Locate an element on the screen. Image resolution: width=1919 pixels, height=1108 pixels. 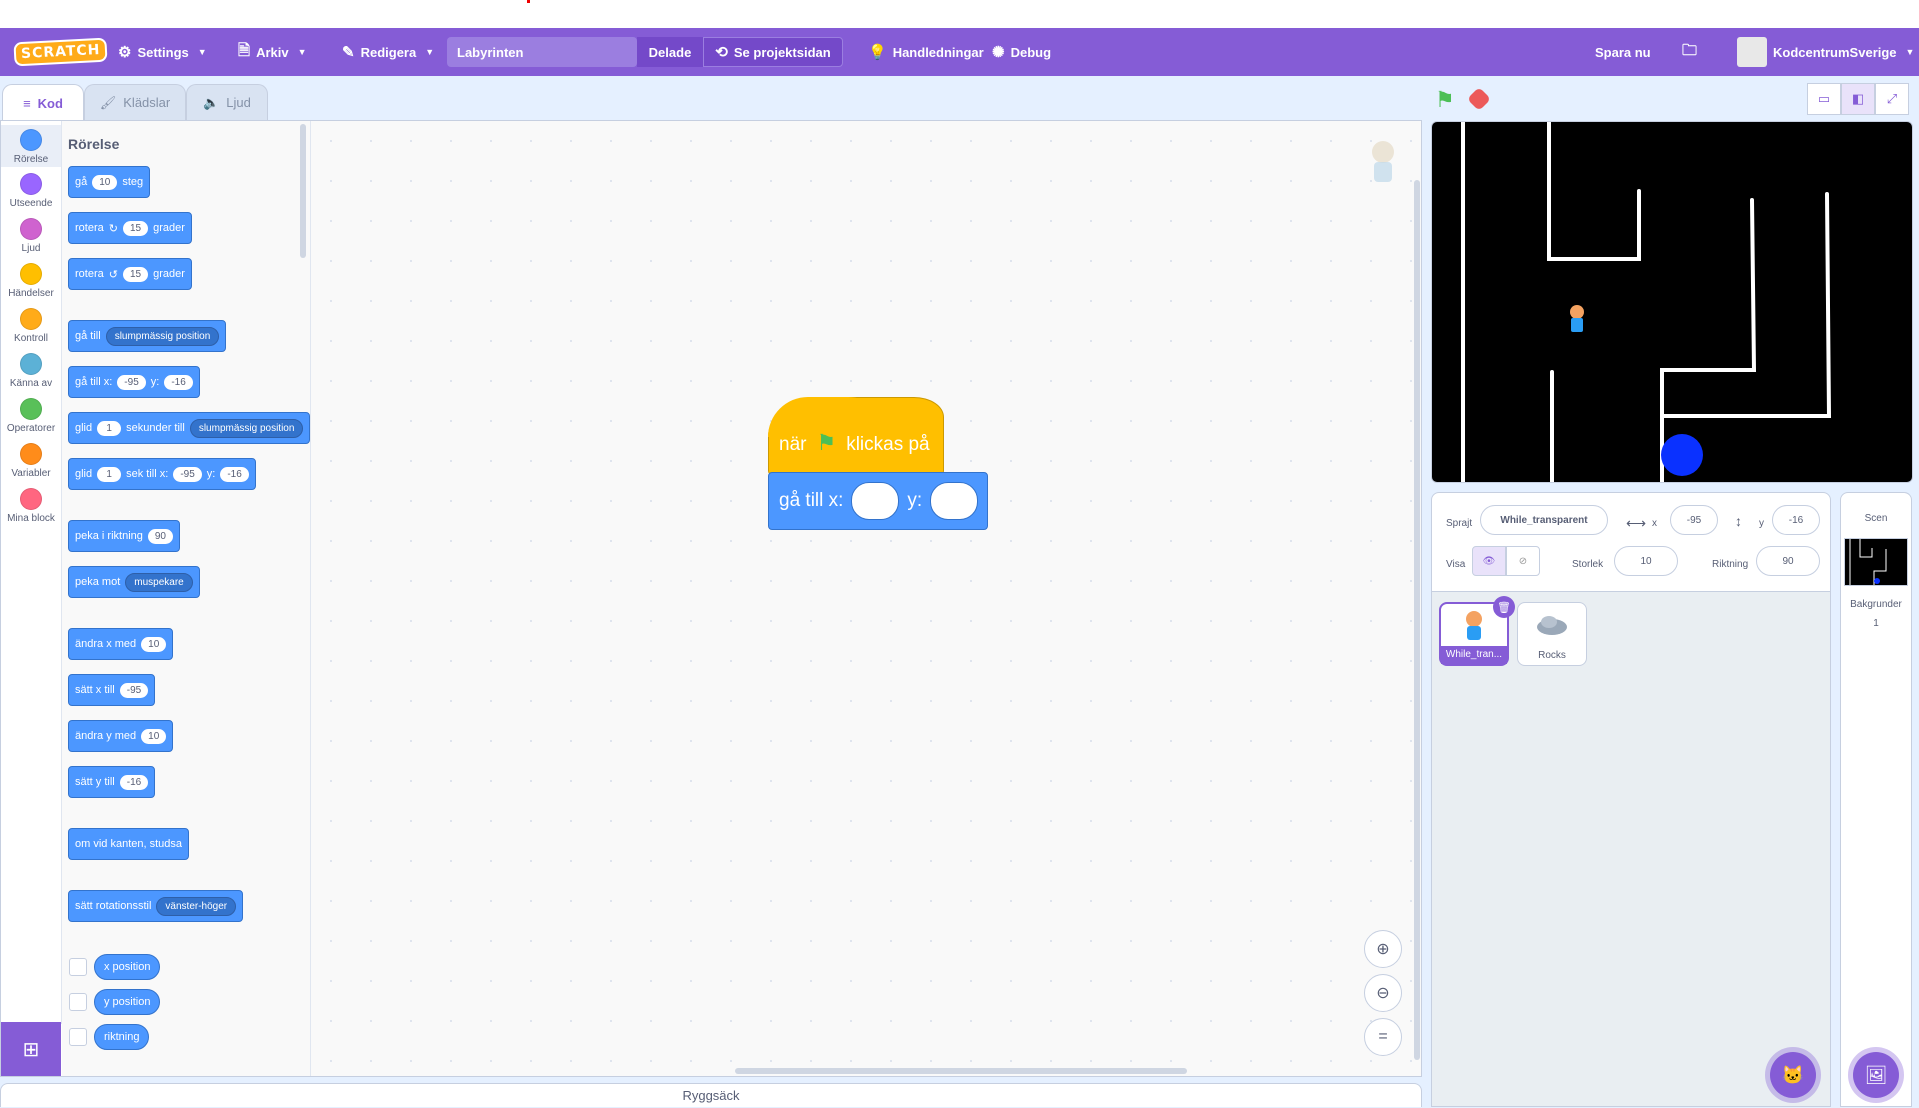
reporter-y-position: y position is located at coordinates (127, 1002).